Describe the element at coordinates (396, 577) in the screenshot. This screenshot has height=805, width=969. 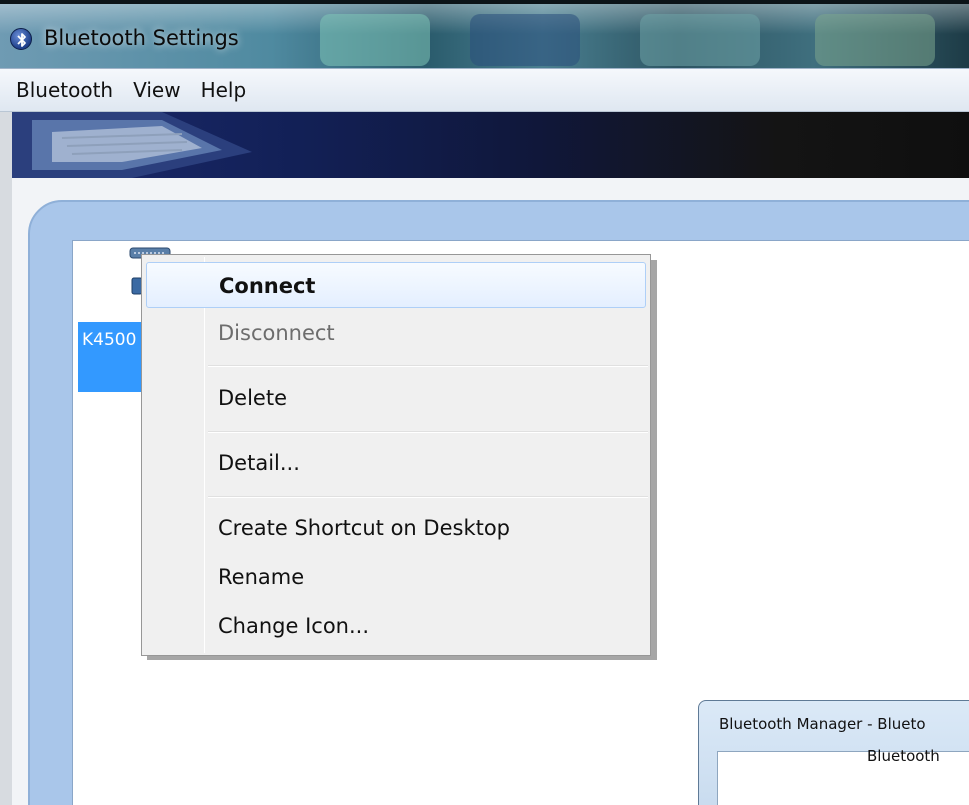
I see `menu-item-rename: Rename` at that location.